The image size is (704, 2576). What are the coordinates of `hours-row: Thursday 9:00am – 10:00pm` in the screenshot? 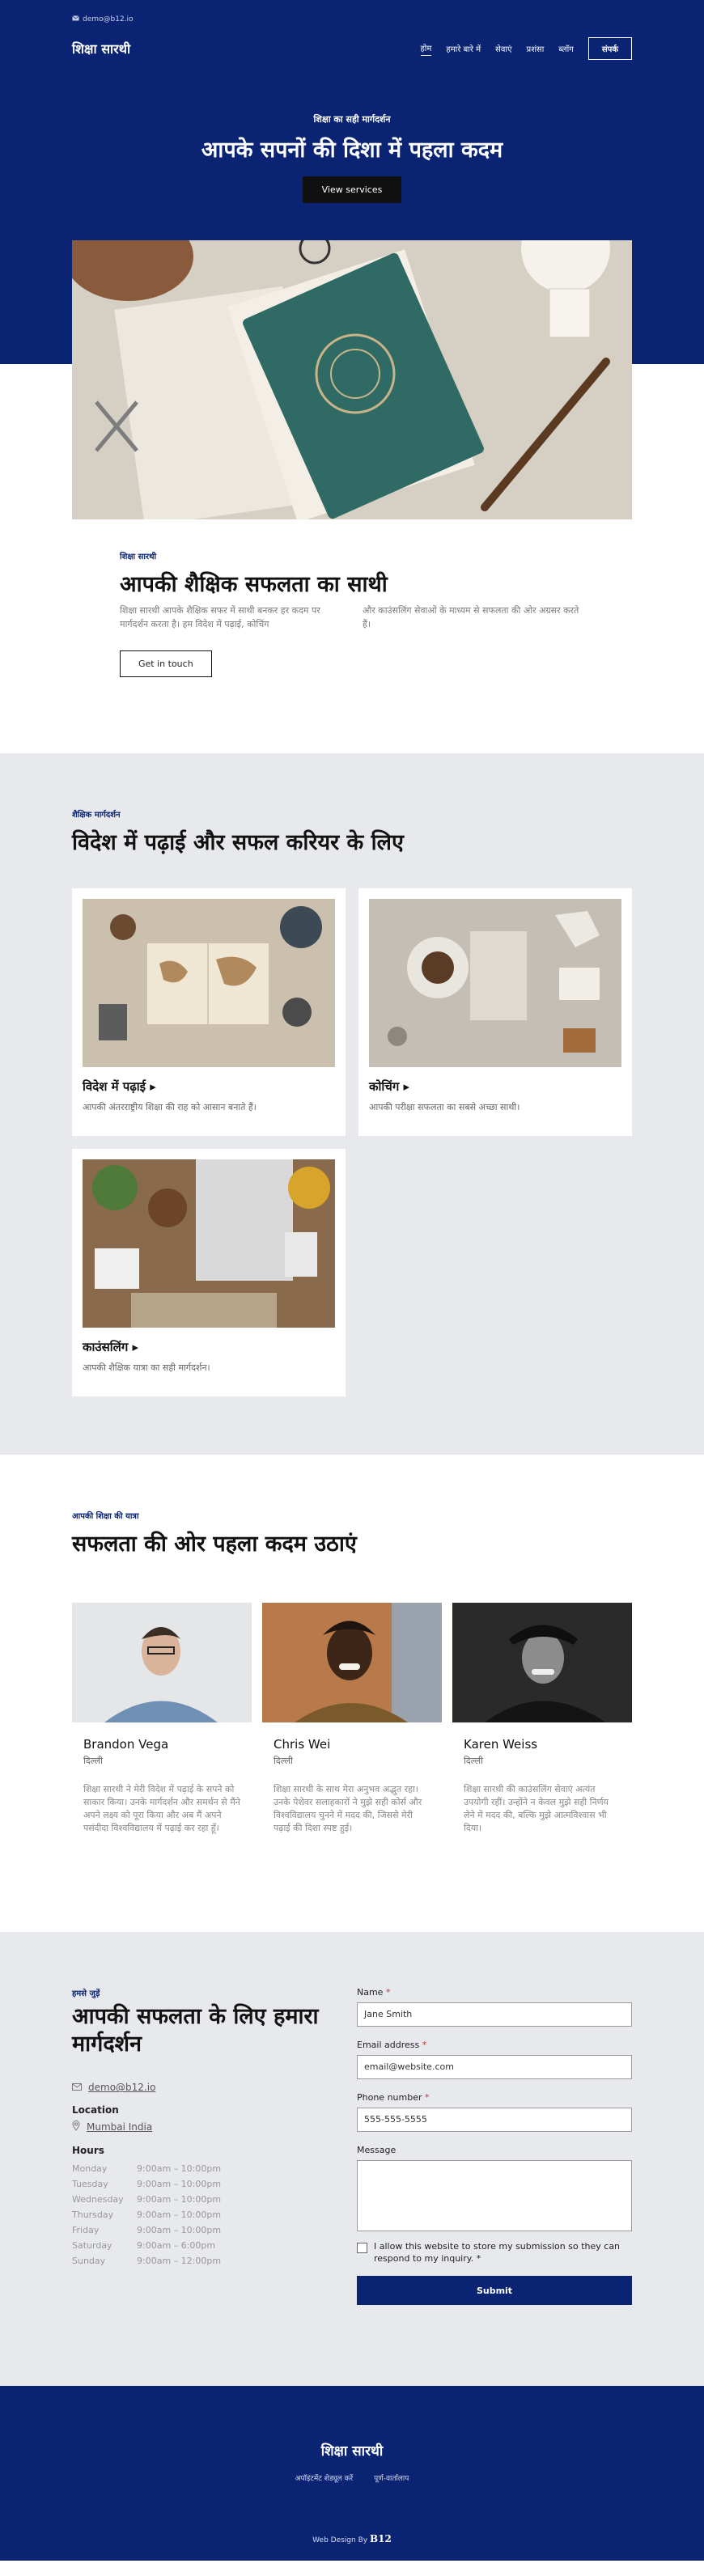 It's located at (147, 2215).